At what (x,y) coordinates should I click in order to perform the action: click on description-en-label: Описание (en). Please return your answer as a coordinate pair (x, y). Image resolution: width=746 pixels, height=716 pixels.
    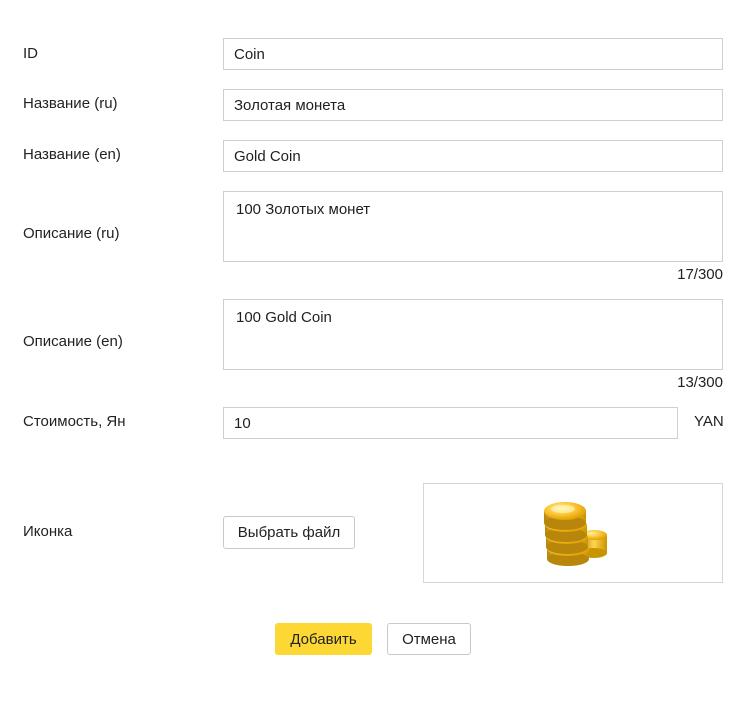
    Looking at the image, I should click on (73, 341).